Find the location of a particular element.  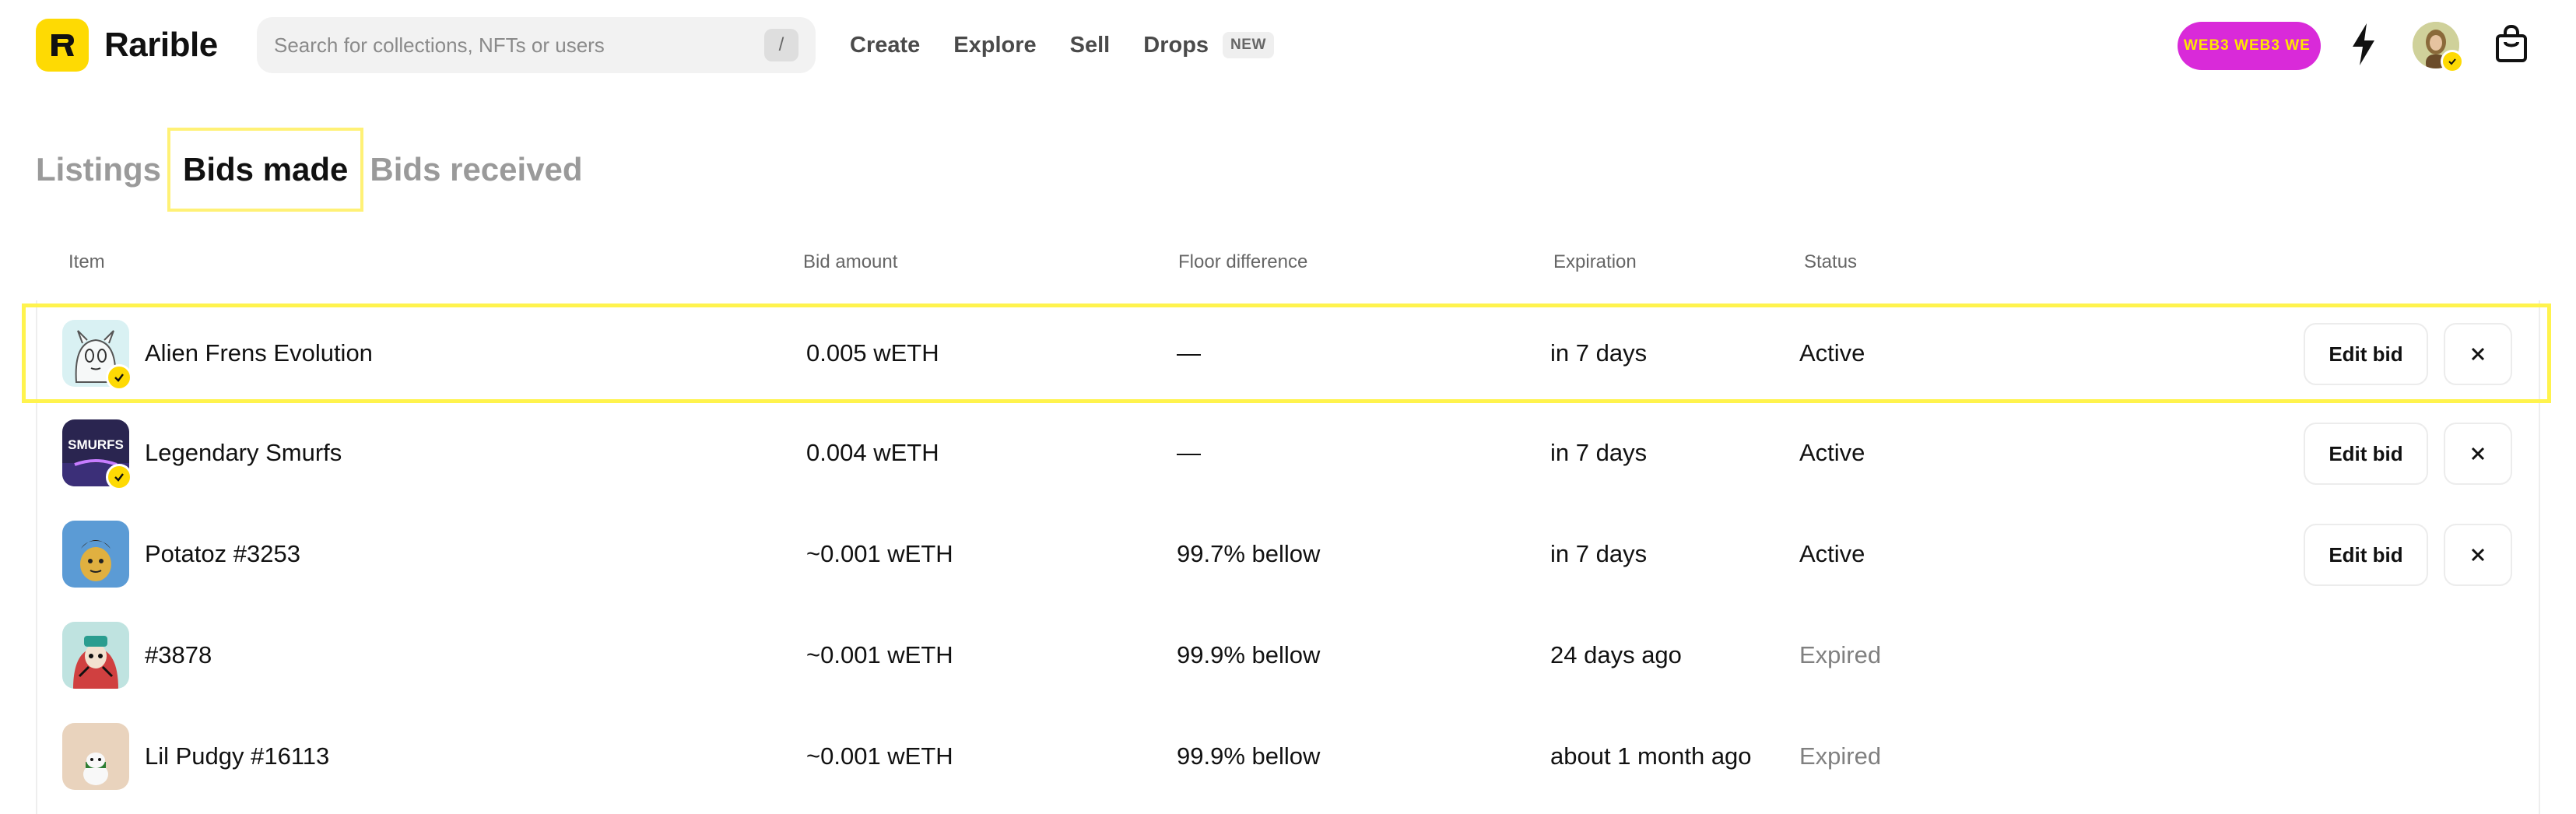

expiration: 24 days ago is located at coordinates (1616, 654).